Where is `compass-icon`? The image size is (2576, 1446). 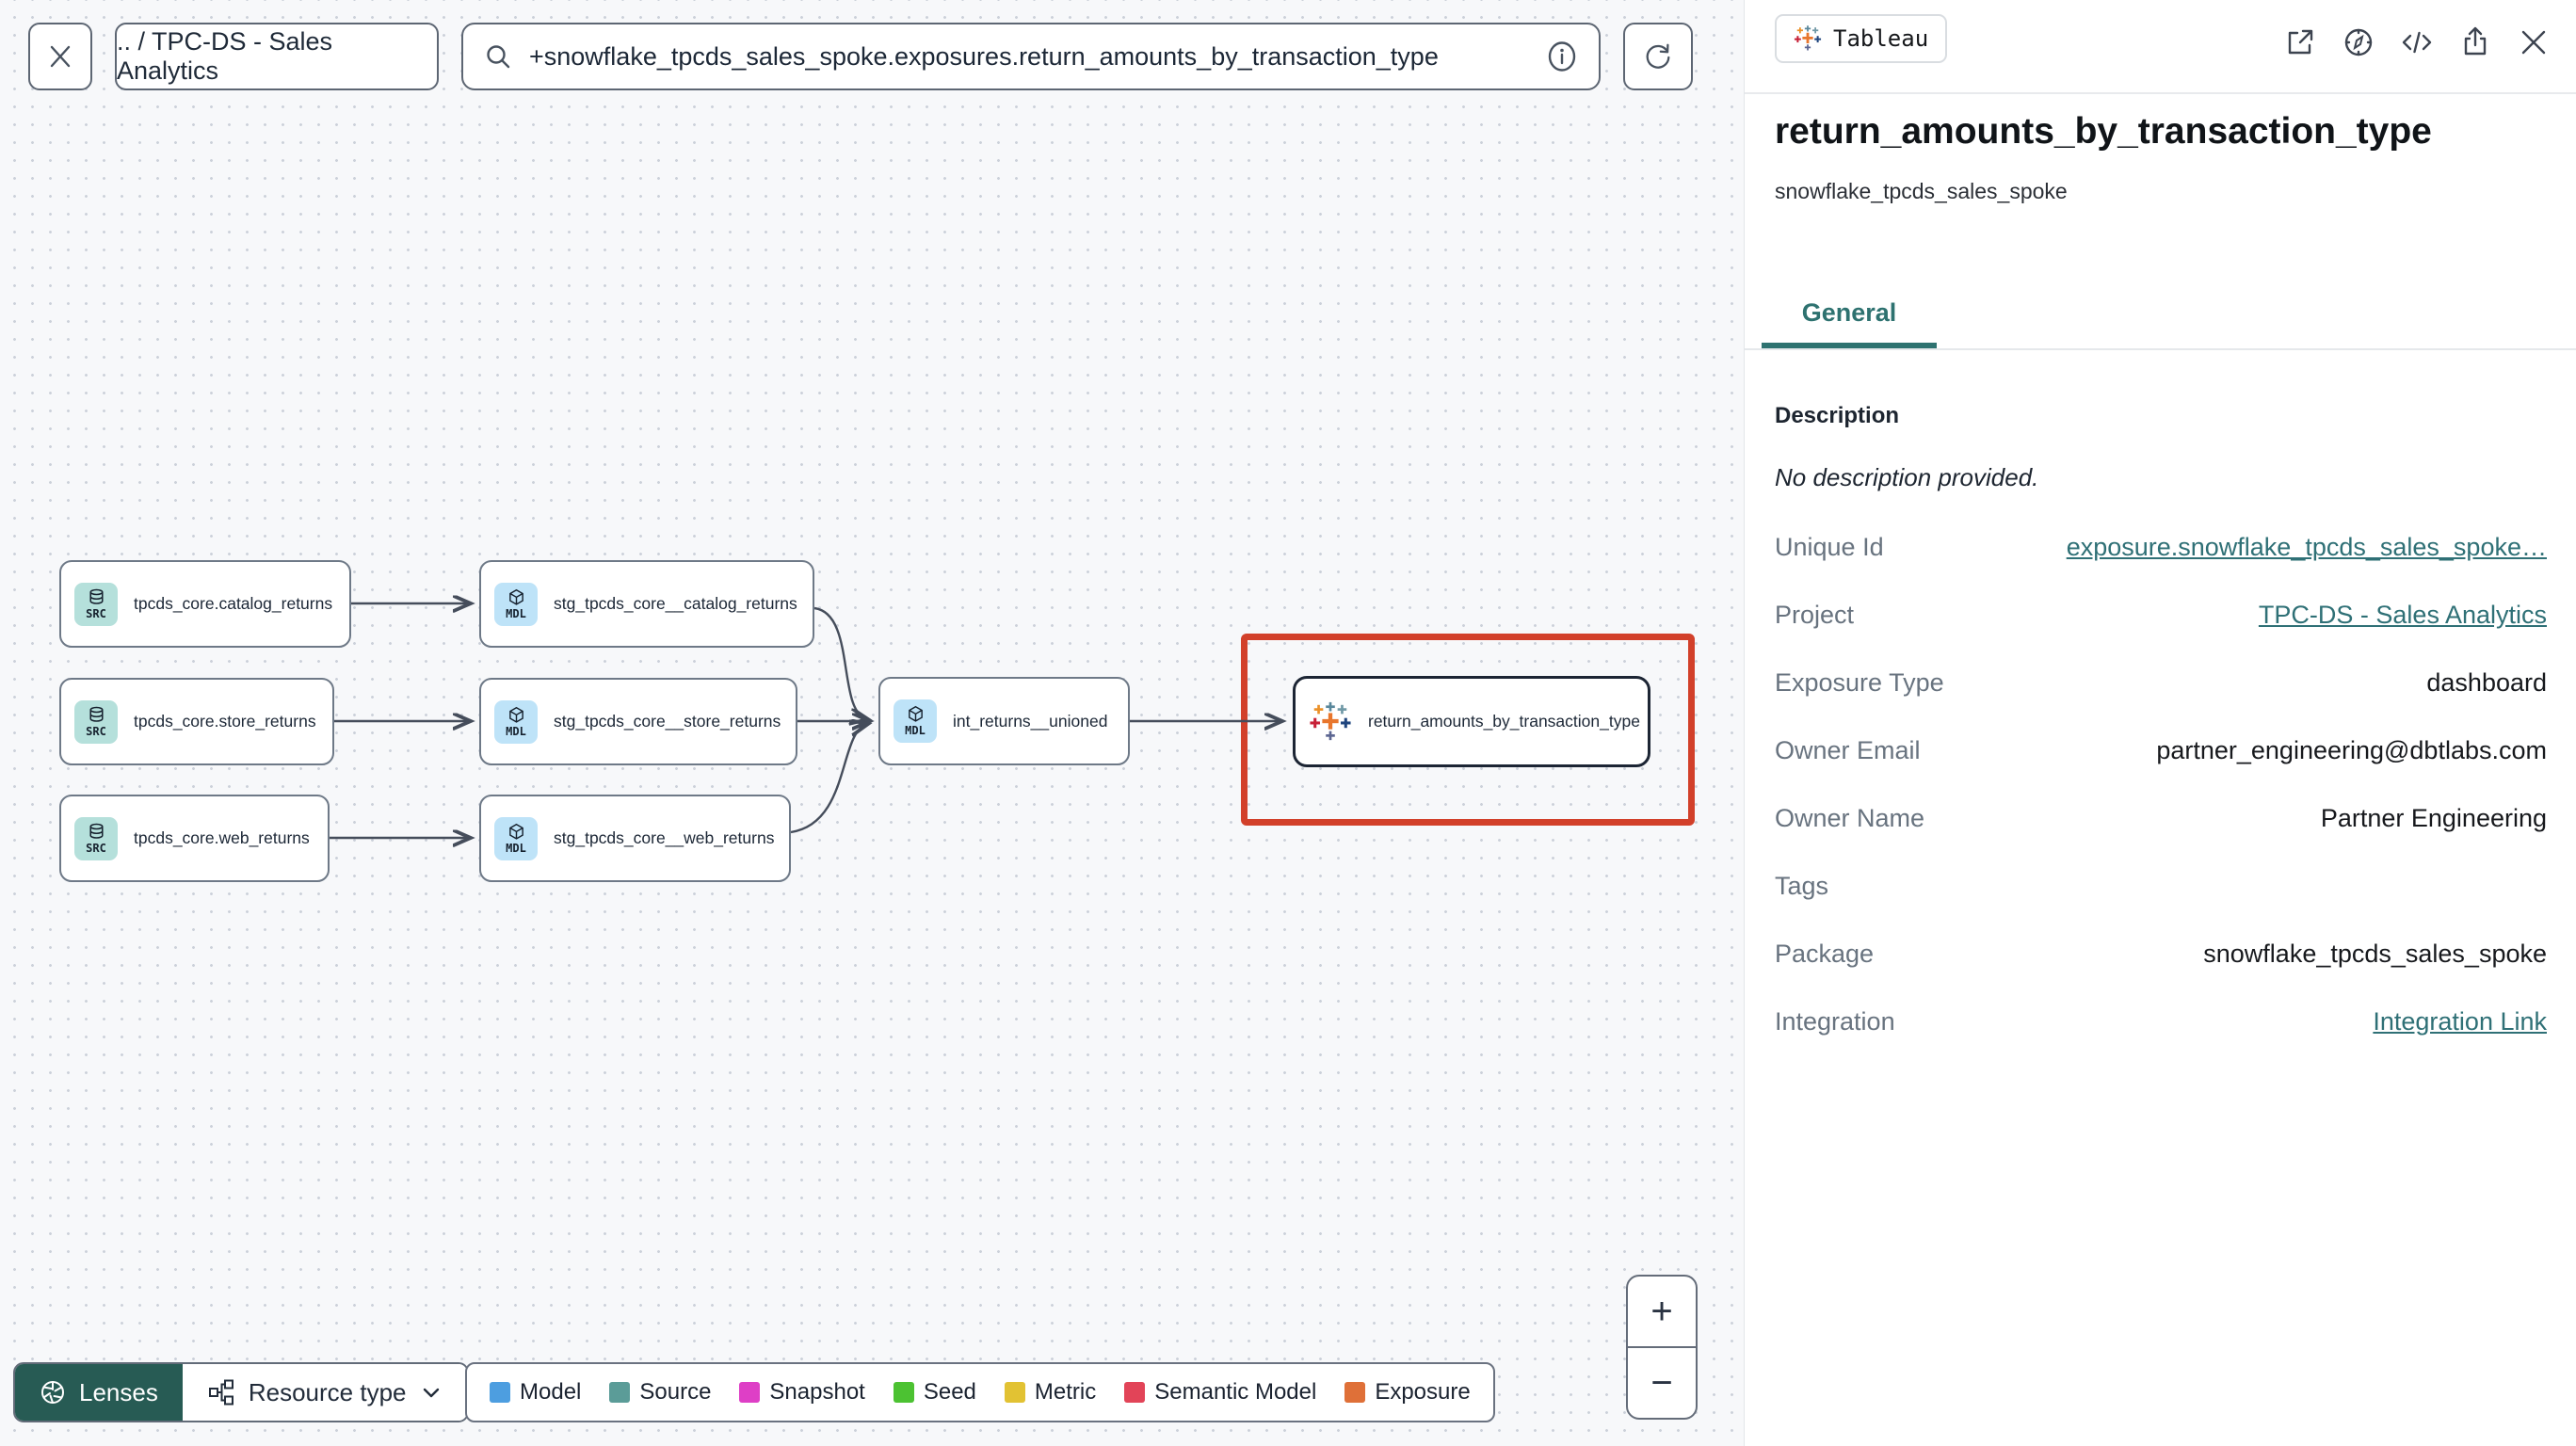
compass-icon is located at coordinates (2358, 42).